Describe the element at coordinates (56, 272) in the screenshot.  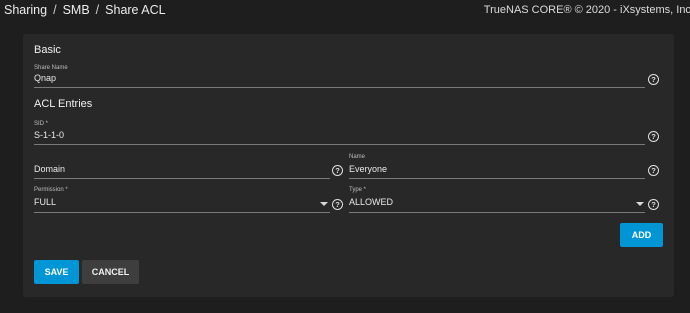
I see `save-button: SAVE` at that location.